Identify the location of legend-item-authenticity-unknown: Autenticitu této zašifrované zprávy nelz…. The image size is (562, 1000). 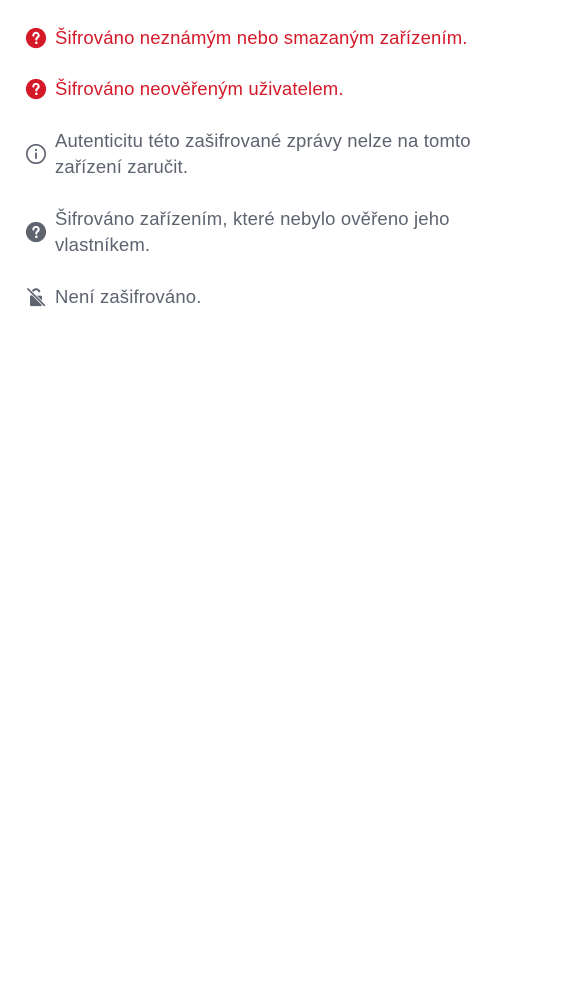
(275, 154).